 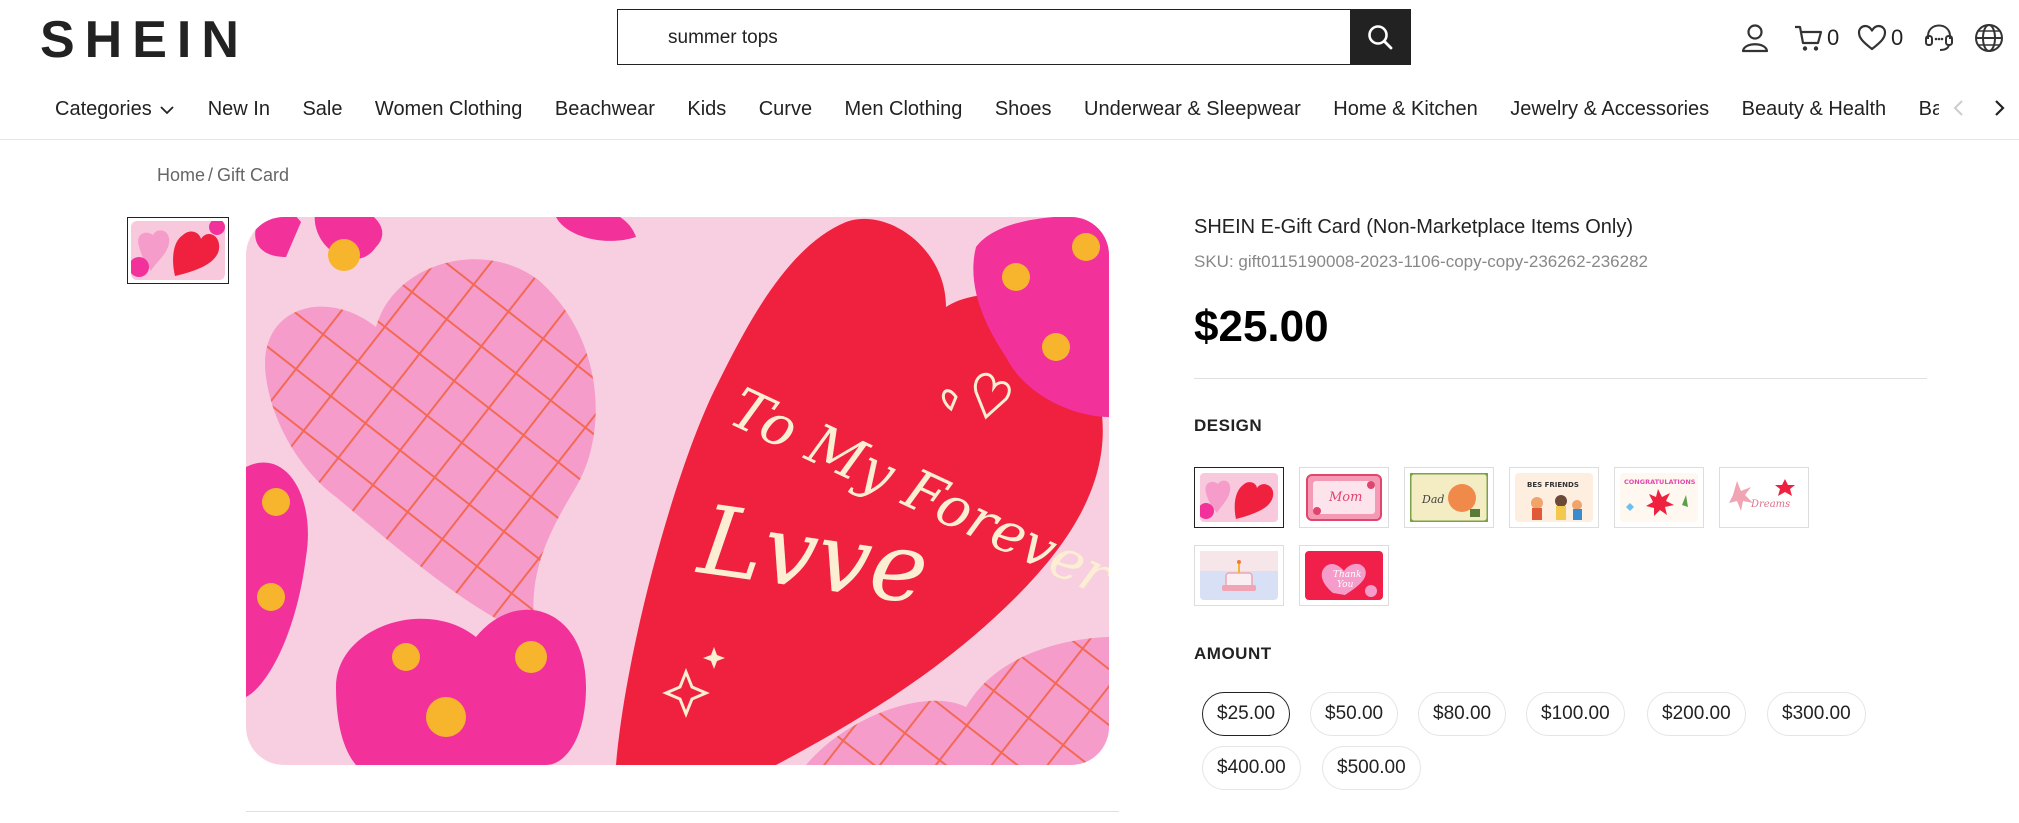 What do you see at coordinates (605, 109) in the screenshot?
I see `nav-item-beachwear: Beachwear` at bounding box center [605, 109].